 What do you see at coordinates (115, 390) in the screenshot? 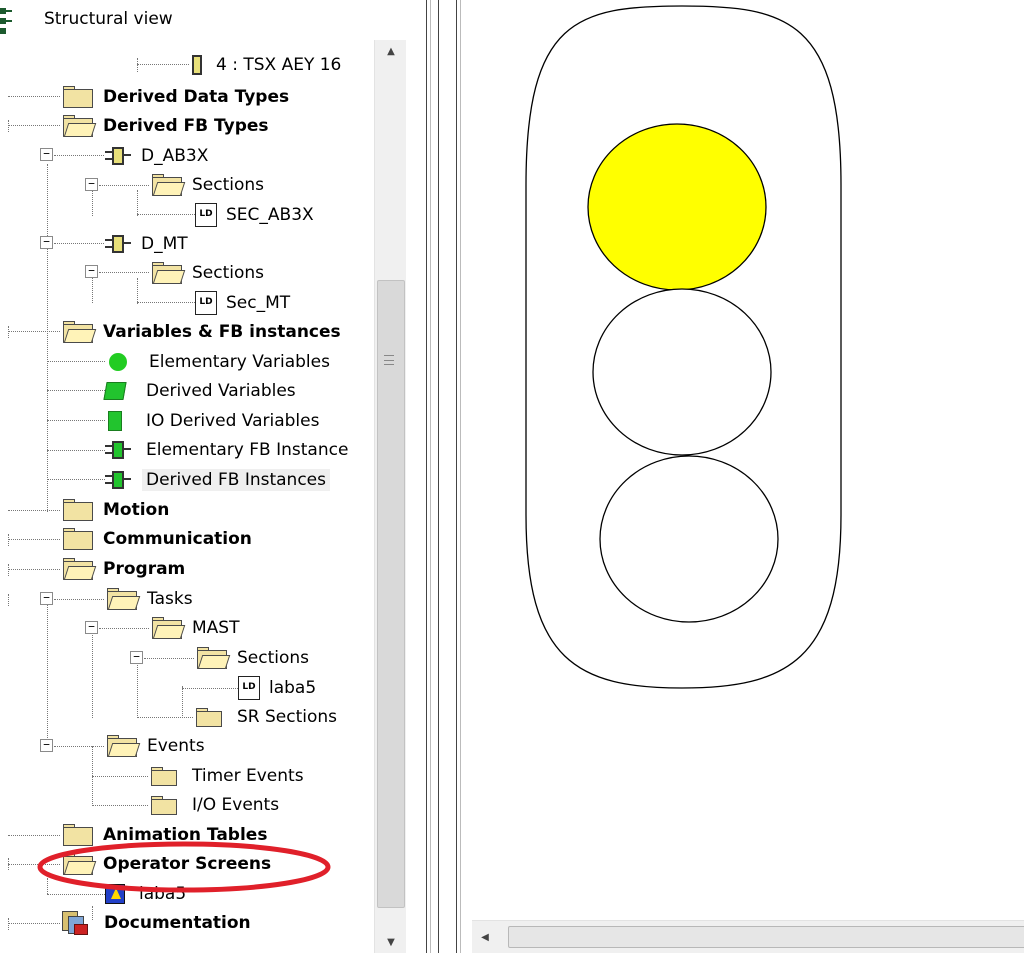
I see `derived-variable-icon` at bounding box center [115, 390].